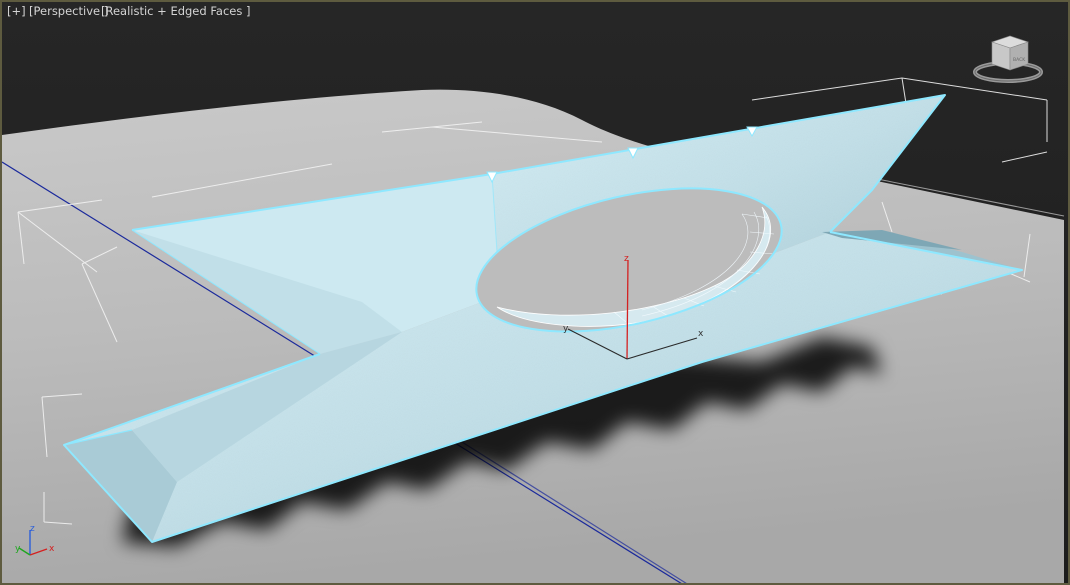 This screenshot has height=585, width=1070. I want to click on viewport-menu-label: [+], so click(16, 11).